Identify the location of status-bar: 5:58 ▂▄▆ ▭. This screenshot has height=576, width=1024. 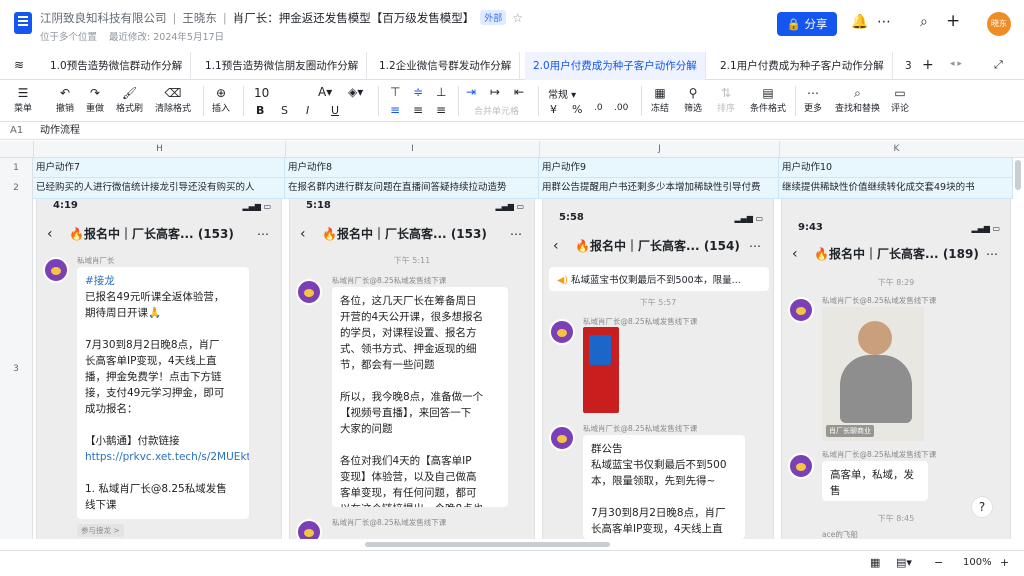
(658, 221).